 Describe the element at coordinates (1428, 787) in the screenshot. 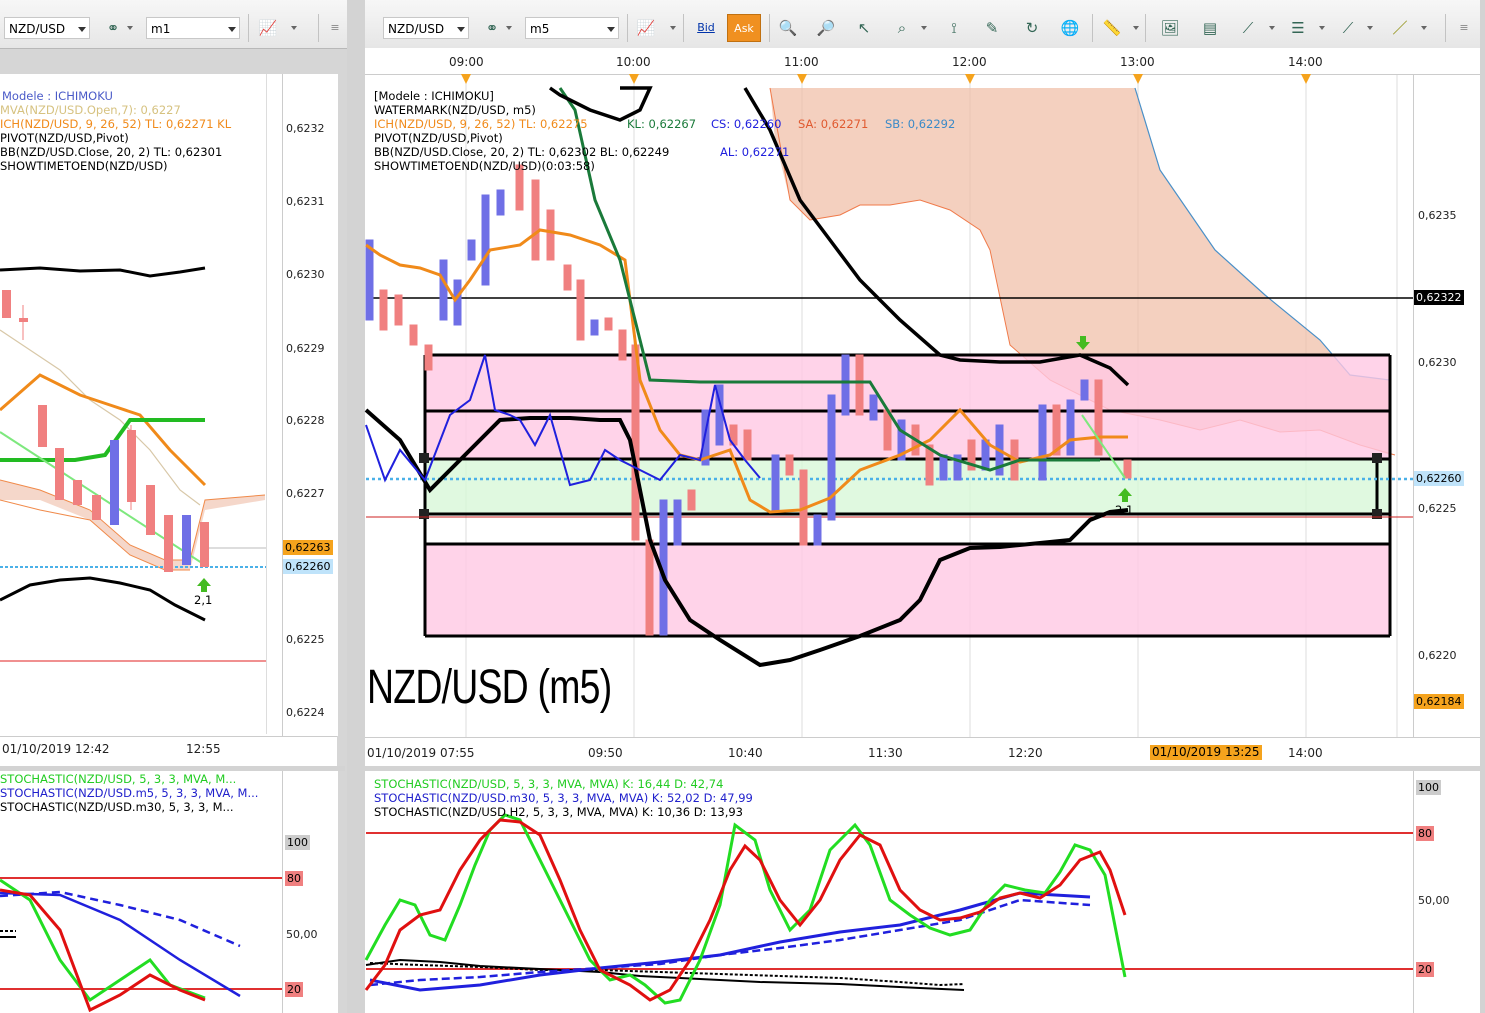

I see `main-stoch-tick-100: 100` at that location.